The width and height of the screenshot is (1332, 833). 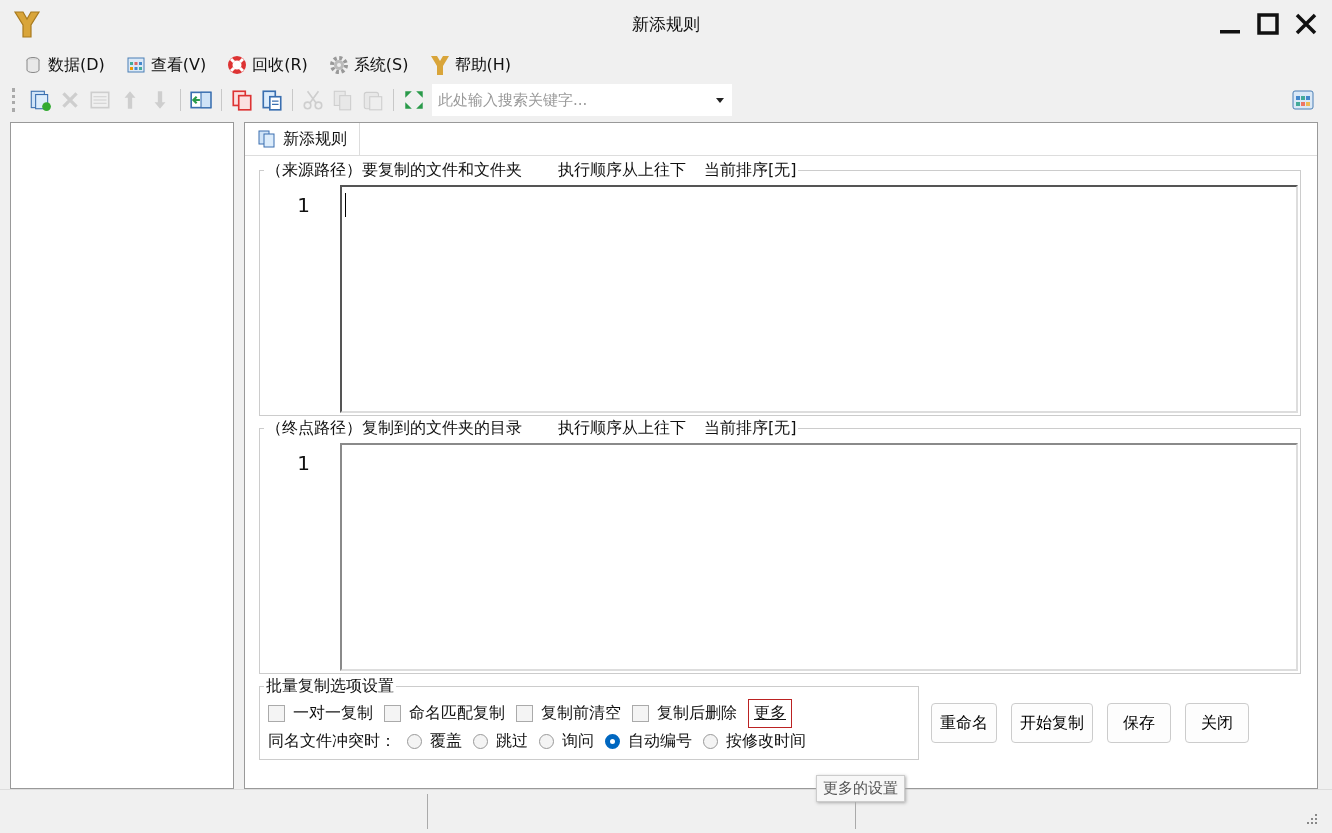 I want to click on tooltip: 更多的设置, so click(x=860, y=788).